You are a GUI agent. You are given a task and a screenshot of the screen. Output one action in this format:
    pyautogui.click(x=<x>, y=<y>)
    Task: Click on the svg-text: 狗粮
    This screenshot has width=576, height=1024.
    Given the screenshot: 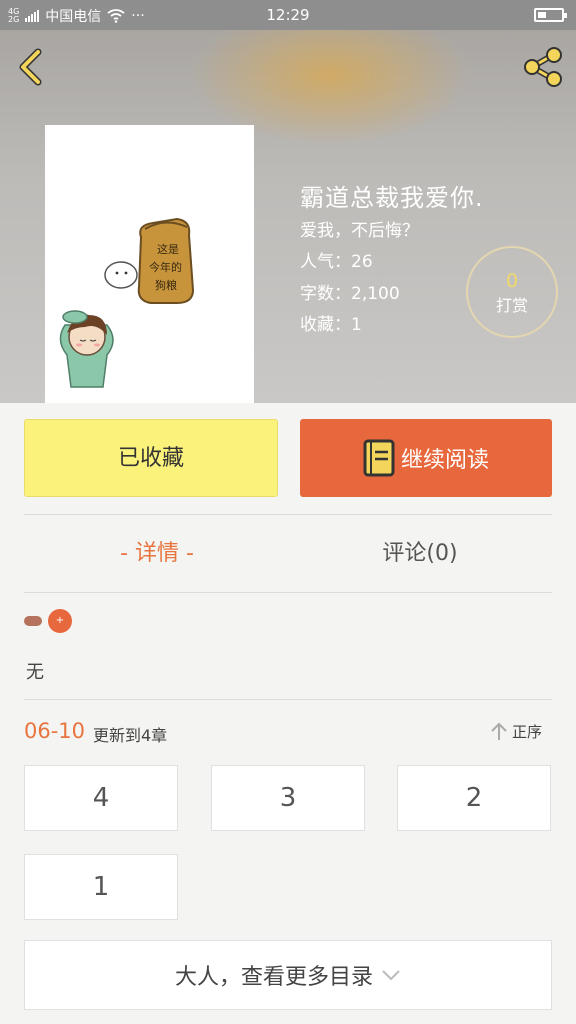 What is the action you would take?
    pyautogui.click(x=166, y=285)
    